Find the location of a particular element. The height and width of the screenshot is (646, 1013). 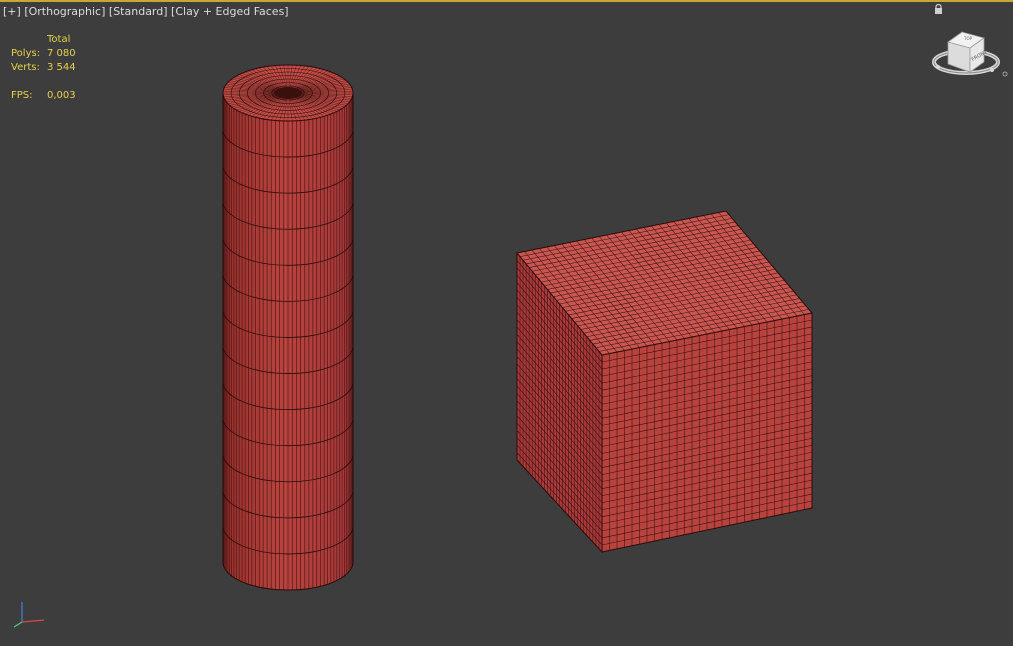

lock-icon is located at coordinates (938, 9).